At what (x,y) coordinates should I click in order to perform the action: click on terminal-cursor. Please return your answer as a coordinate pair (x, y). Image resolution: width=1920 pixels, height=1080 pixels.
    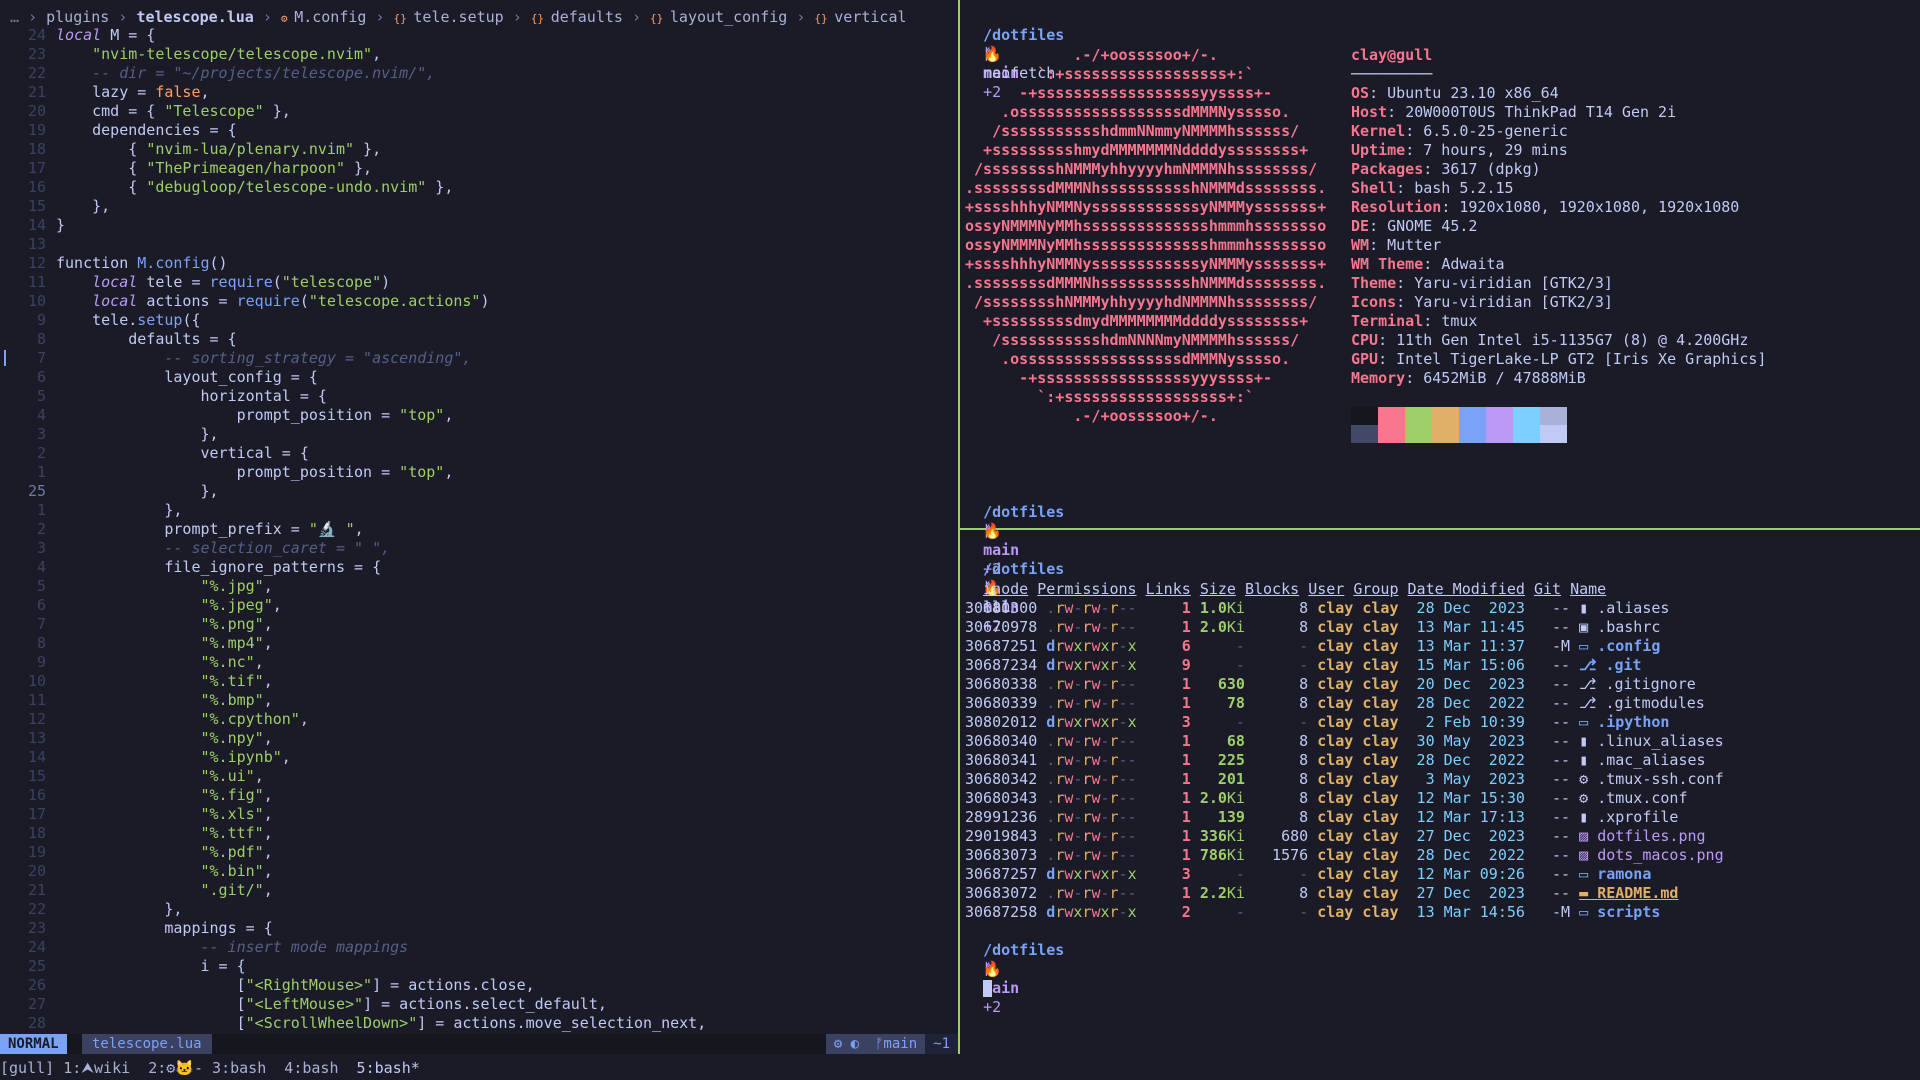
    Looking at the image, I should click on (988, 988).